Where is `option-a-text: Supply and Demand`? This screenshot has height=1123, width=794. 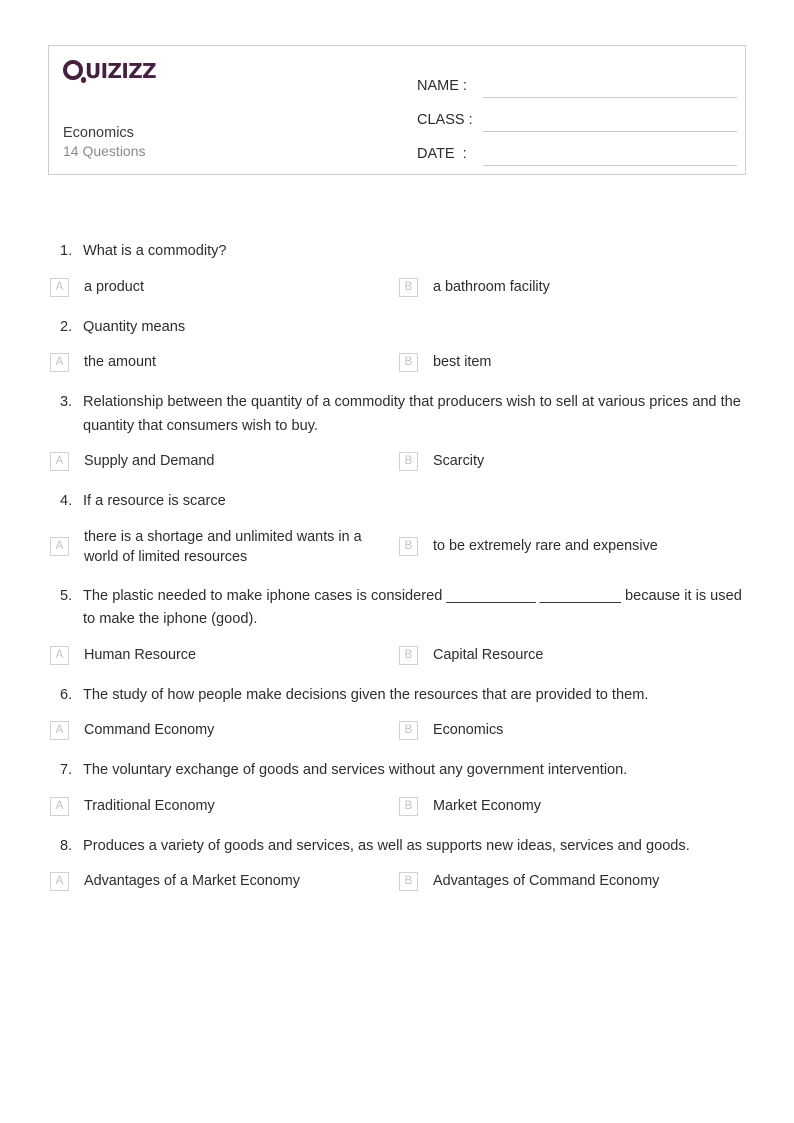
option-a-text: Supply and Demand is located at coordinates (149, 461).